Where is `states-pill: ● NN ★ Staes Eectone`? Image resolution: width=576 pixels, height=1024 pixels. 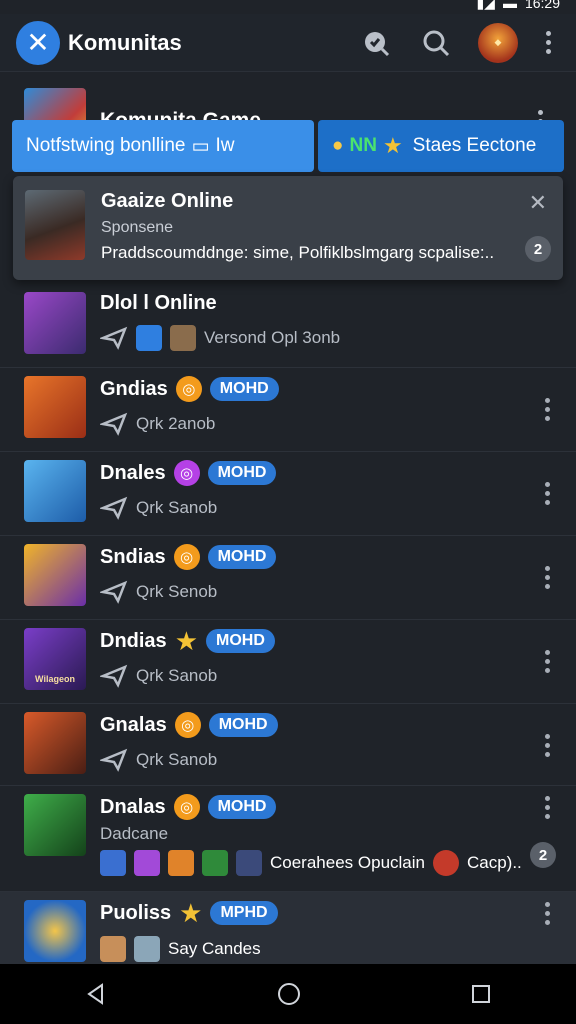 states-pill: ● NN ★ Staes Eectone is located at coordinates (441, 146).